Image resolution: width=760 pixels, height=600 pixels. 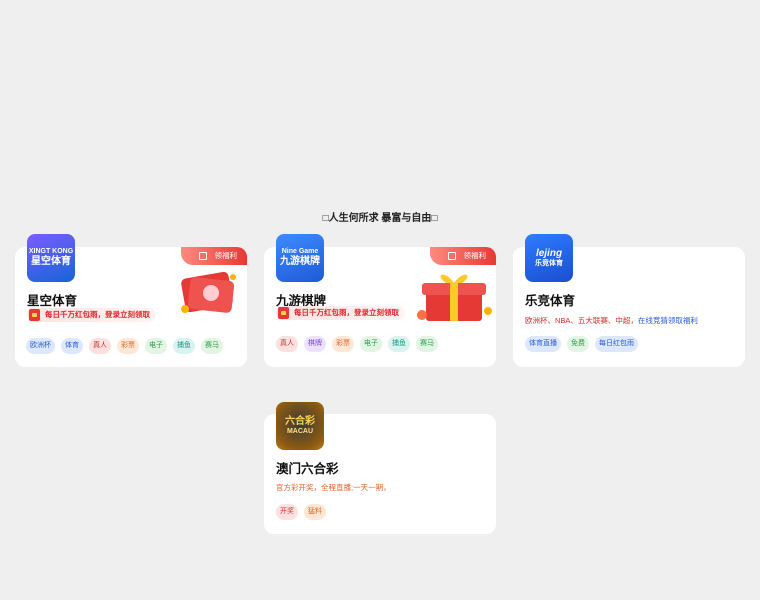 What do you see at coordinates (616, 344) in the screenshot?
I see `tag: 每日红包雨` at bounding box center [616, 344].